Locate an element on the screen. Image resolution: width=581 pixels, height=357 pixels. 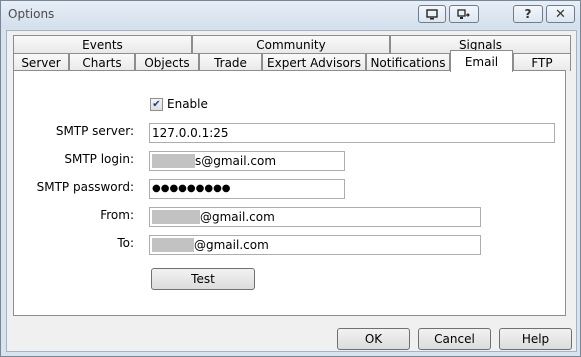
tab-notifications: Notifications is located at coordinates (408, 62).